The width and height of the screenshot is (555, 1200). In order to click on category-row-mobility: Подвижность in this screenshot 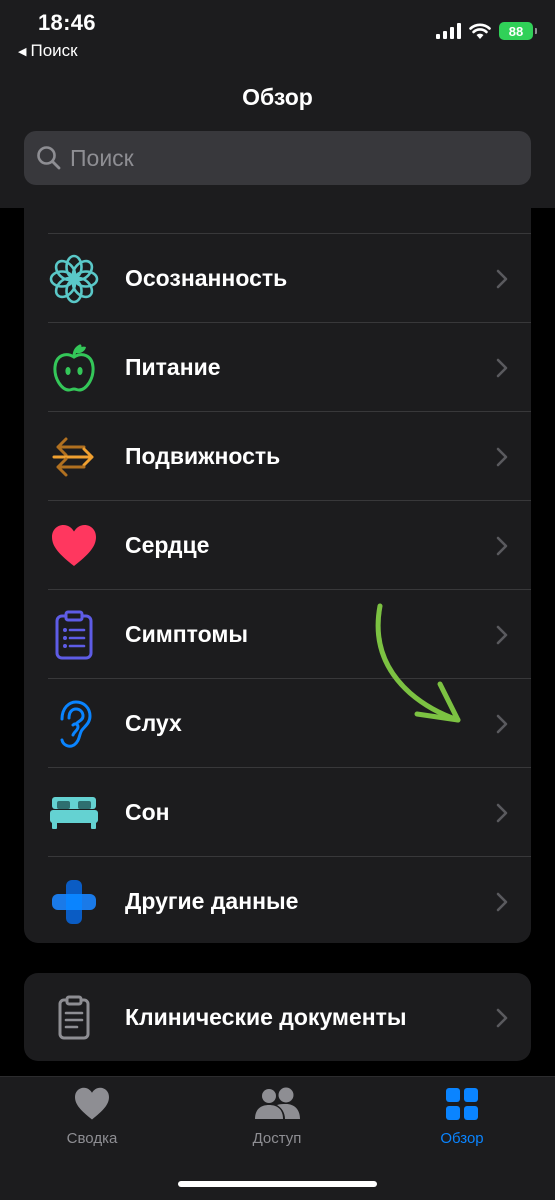, I will do `click(277, 456)`.